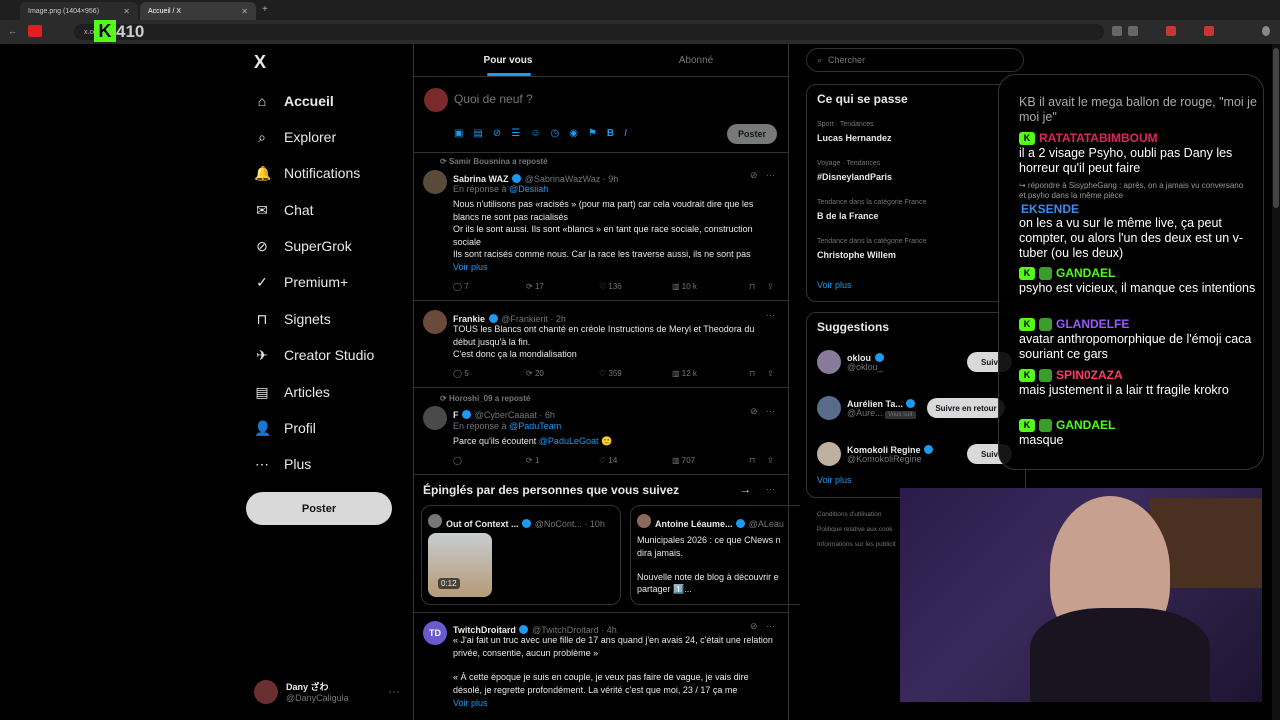 This screenshot has width=1280, height=720. What do you see at coordinates (535, 426) in the screenshot?
I see `reply-mention: @PaduTeam` at bounding box center [535, 426].